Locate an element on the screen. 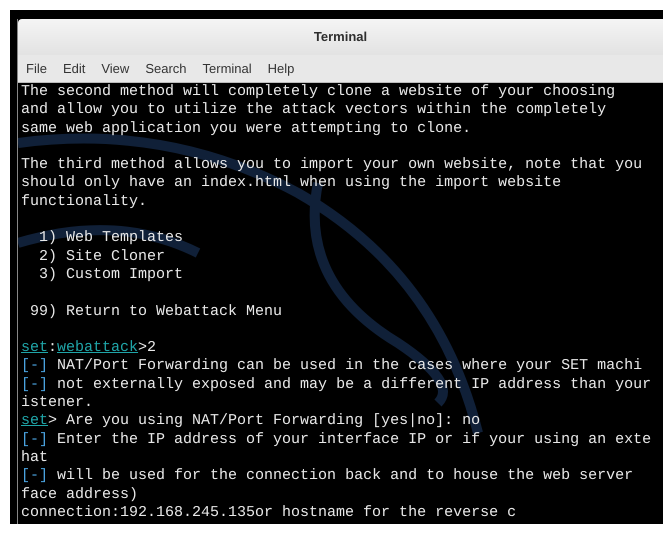 The image size is (663, 534). menu-item: Edit is located at coordinates (74, 68).